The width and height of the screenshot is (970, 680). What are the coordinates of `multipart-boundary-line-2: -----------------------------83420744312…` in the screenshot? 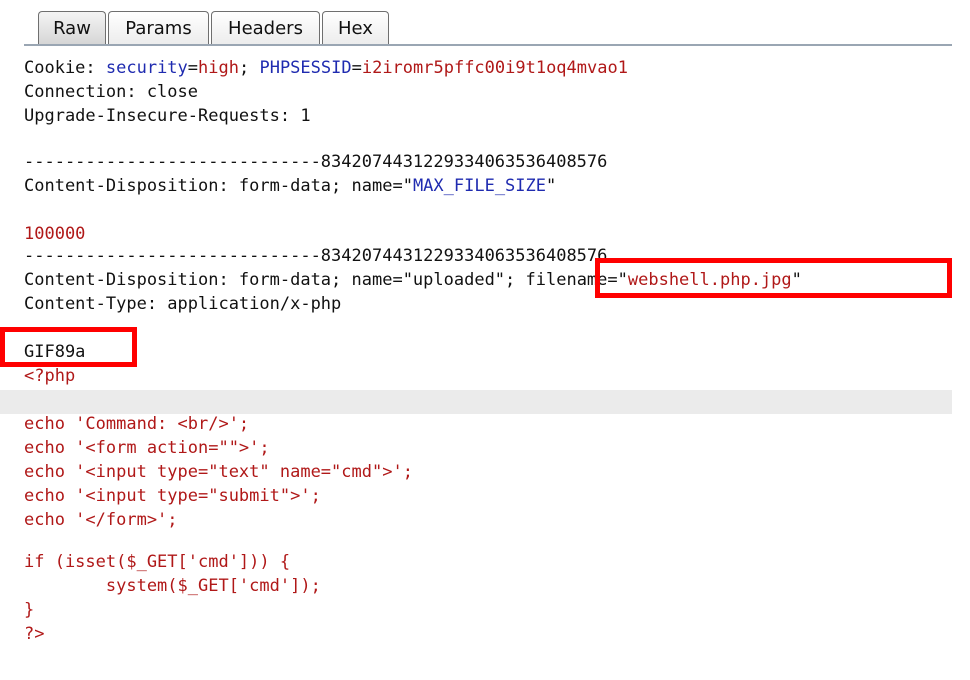 It's located at (316, 256).